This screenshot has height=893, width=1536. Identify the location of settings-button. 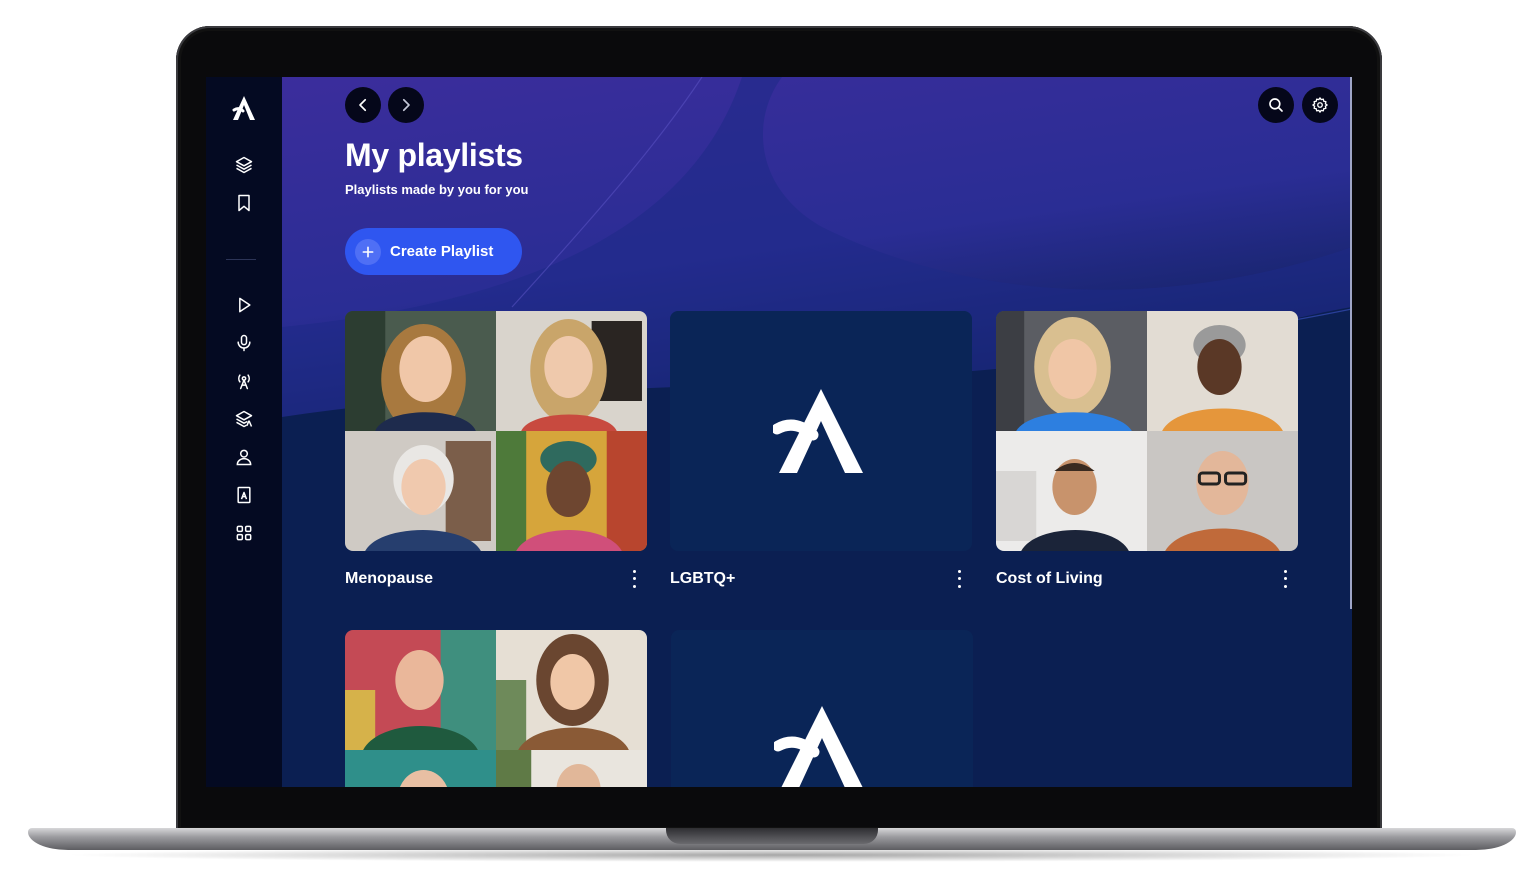
(1320, 105).